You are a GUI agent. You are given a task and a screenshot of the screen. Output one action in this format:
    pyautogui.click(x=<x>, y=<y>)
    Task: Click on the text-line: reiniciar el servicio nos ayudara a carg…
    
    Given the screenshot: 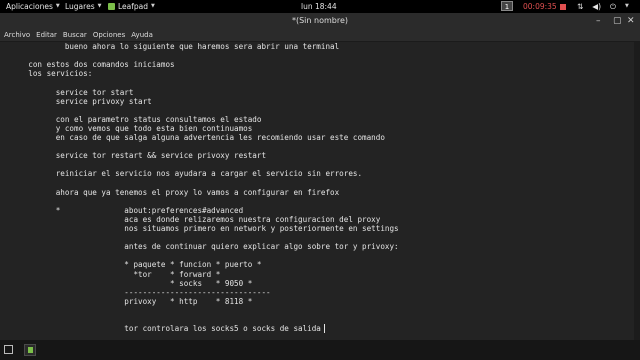 What is the action you would take?
    pyautogui.click(x=186, y=174)
    